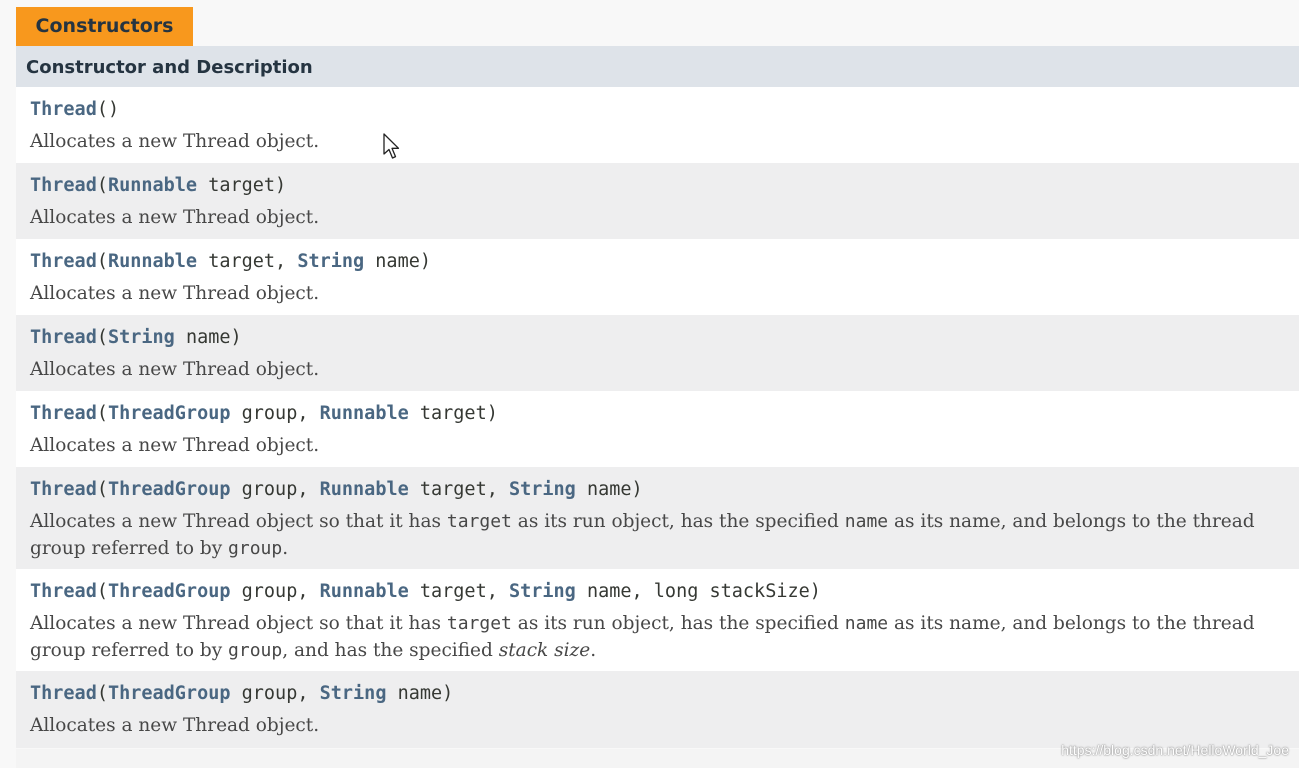  Describe the element at coordinates (657, 66) in the screenshot. I see `table-header-constructor-and-description: Constructor and Description` at that location.